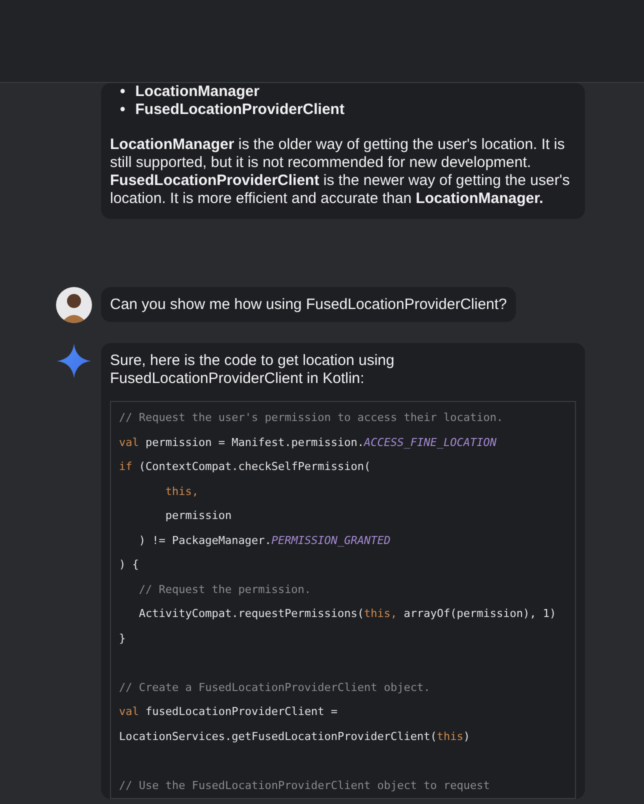  I want to click on code-line: // Request the permission., so click(225, 590).